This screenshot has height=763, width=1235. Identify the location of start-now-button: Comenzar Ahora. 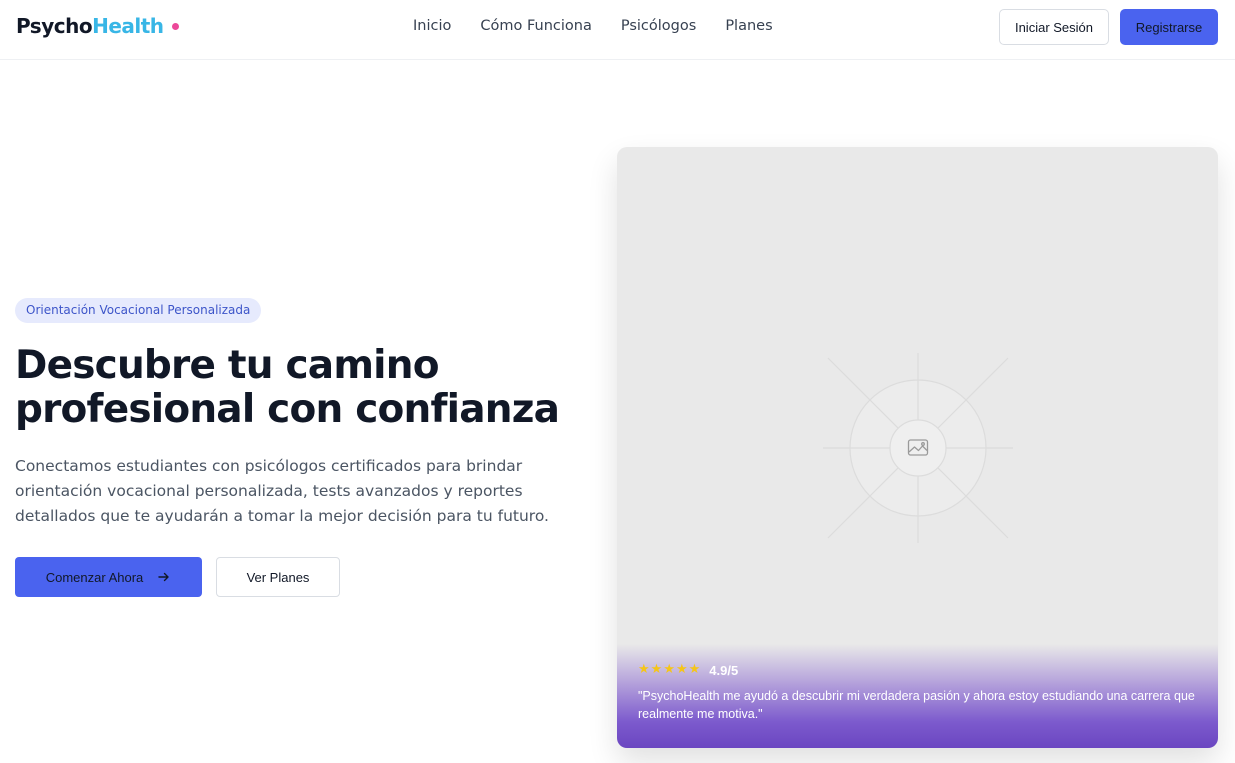
(108, 577).